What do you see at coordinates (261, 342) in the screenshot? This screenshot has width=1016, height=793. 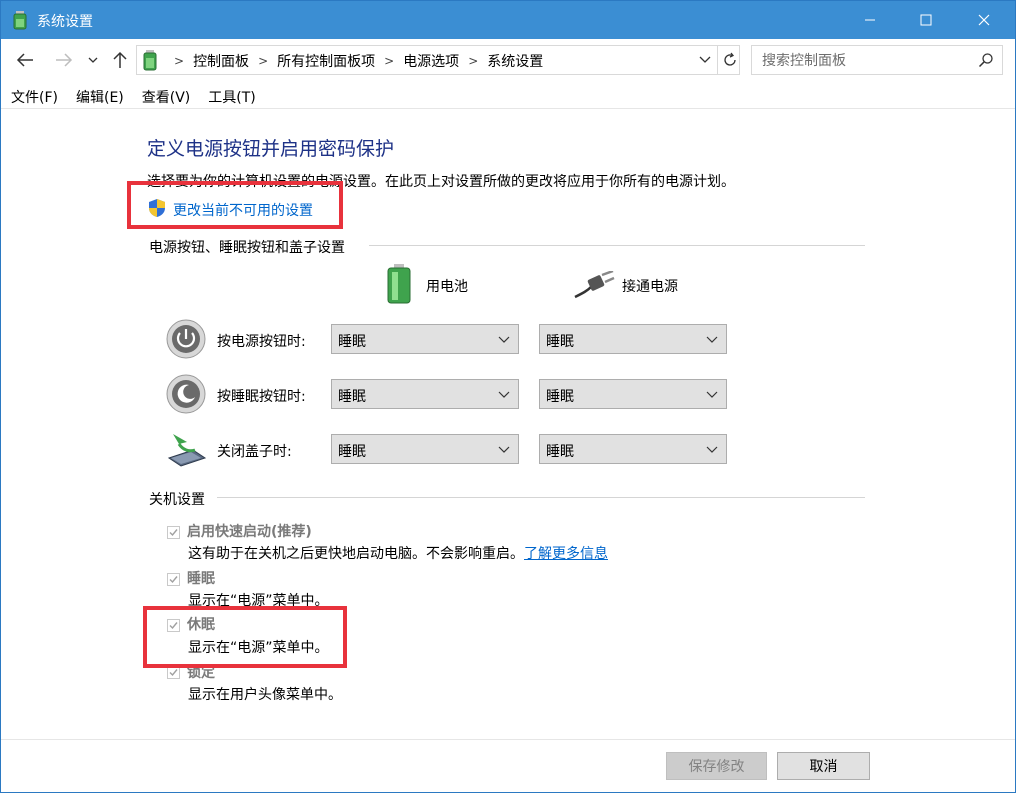 I see `power-button-label: 按电源按钮时:` at bounding box center [261, 342].